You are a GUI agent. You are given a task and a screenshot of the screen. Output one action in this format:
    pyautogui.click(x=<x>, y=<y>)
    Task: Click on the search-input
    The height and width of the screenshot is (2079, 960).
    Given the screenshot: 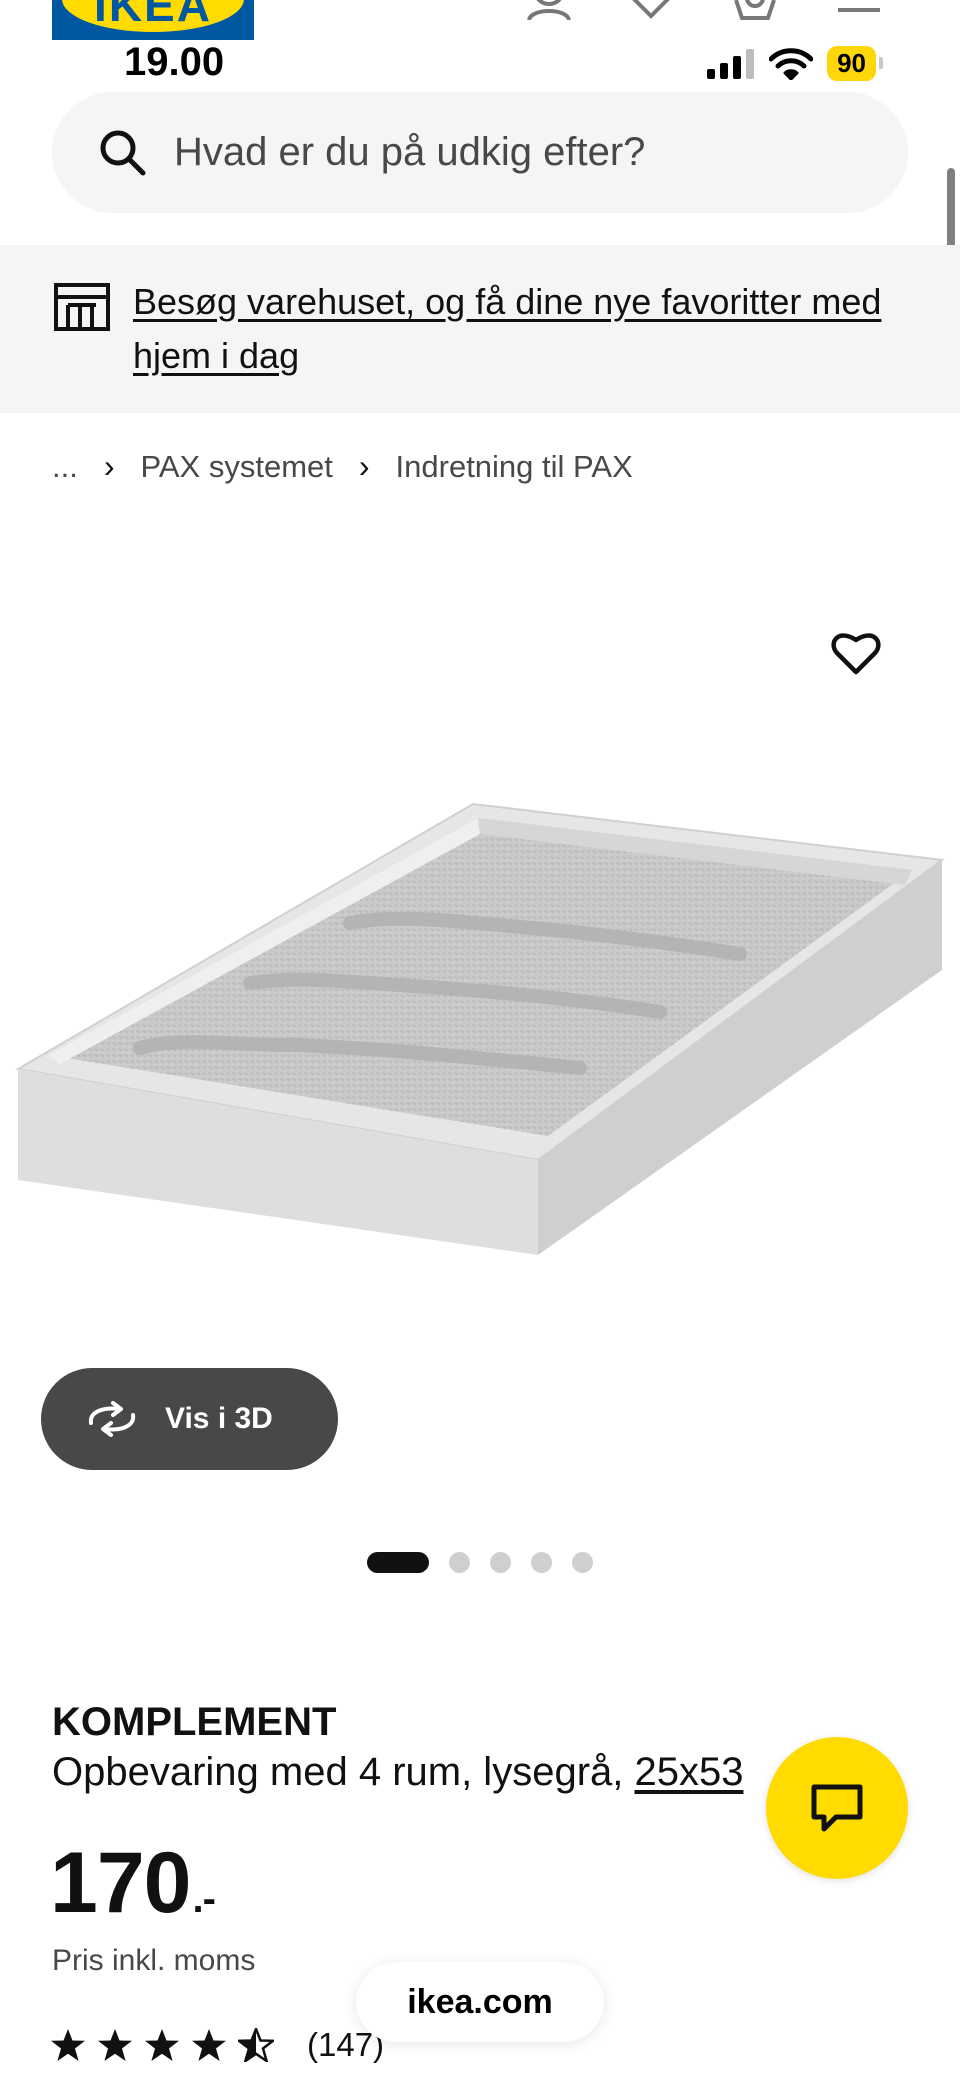 What is the action you would take?
    pyautogui.click(x=514, y=152)
    